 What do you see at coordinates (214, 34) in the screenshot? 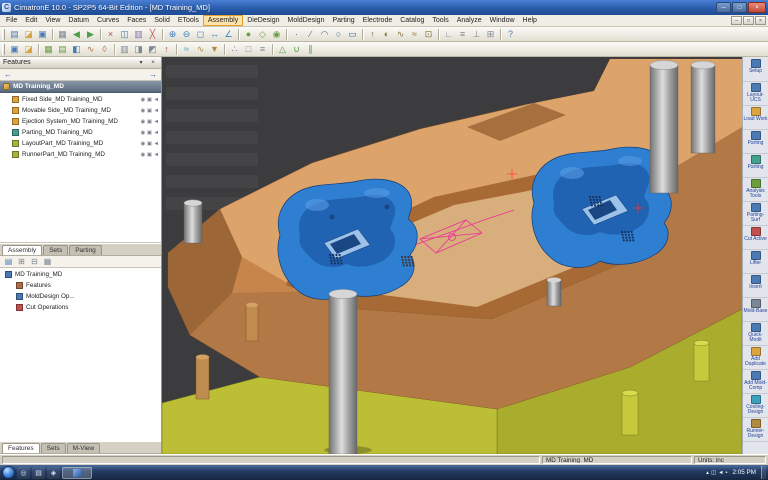
I see `pan-icon: ↔` at bounding box center [214, 34].